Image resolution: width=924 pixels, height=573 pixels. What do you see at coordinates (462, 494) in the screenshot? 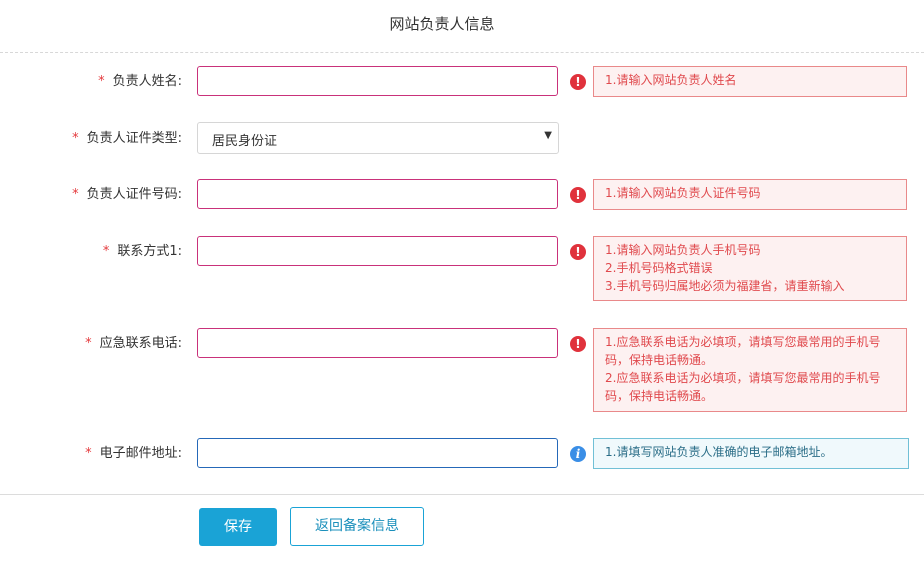
I see `footer-divider` at bounding box center [462, 494].